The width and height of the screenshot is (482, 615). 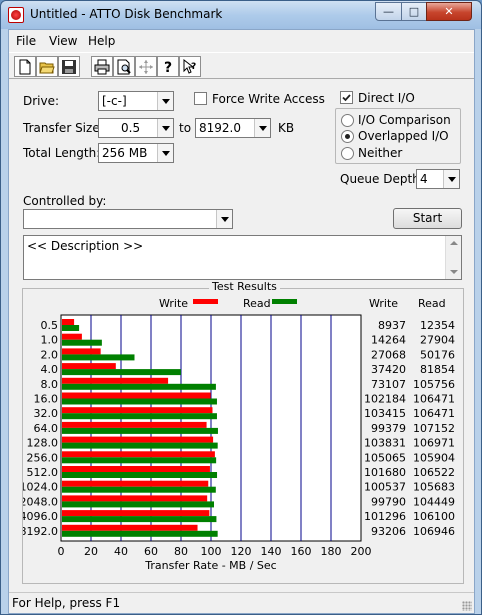 I want to click on queue-depth-label: Queue Depth:, so click(x=382, y=179).